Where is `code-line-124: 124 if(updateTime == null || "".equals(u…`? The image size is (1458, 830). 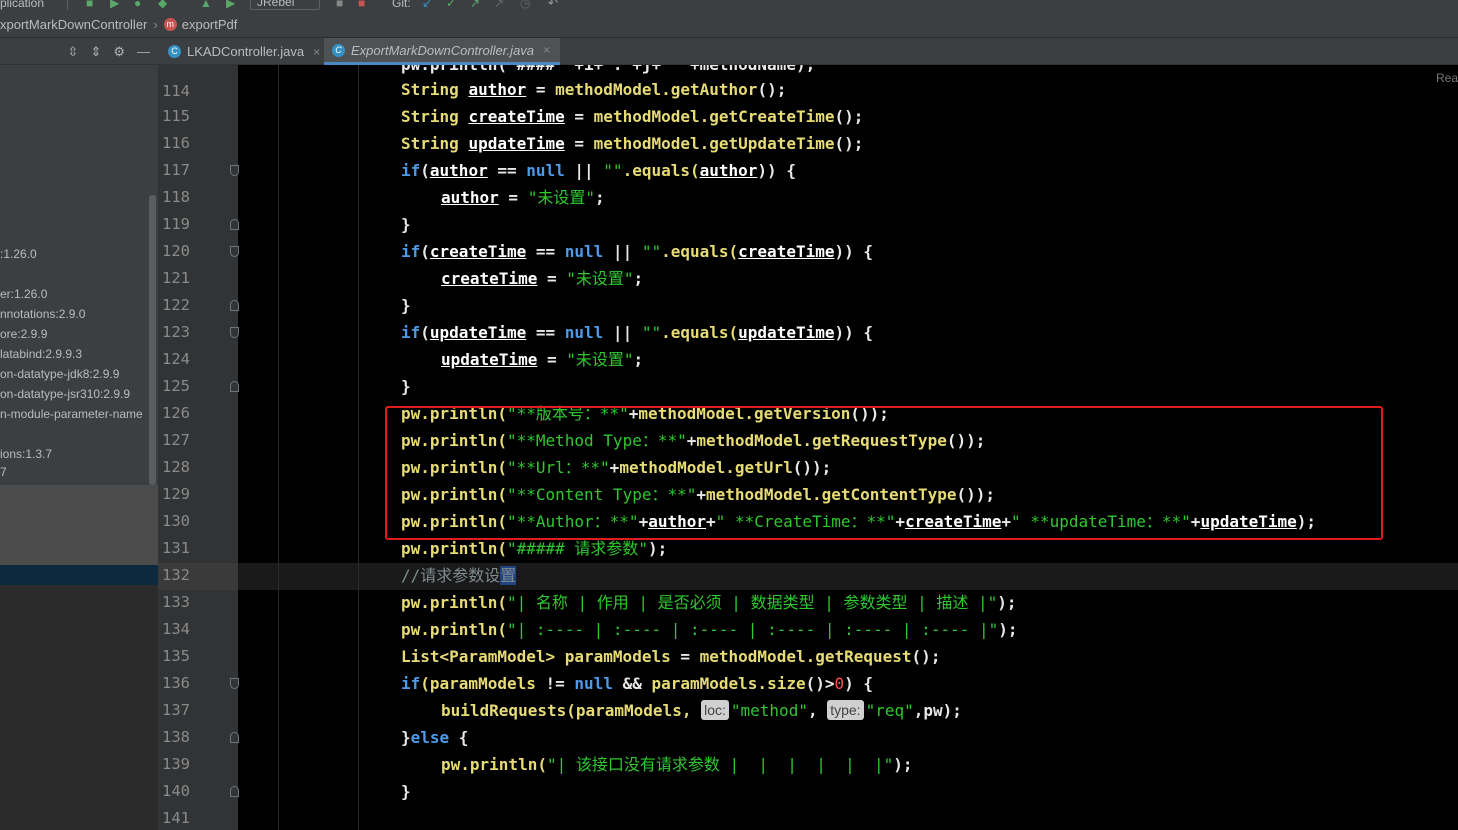 code-line-124: 124 if(updateTime == null || "".equals(u… is located at coordinates (808, 343).